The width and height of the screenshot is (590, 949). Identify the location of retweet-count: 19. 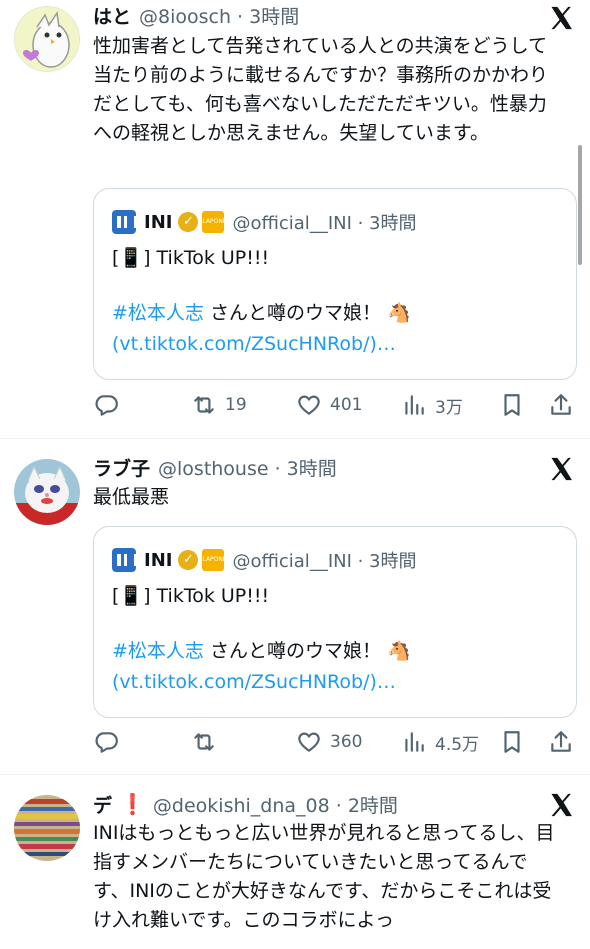
(236, 405).